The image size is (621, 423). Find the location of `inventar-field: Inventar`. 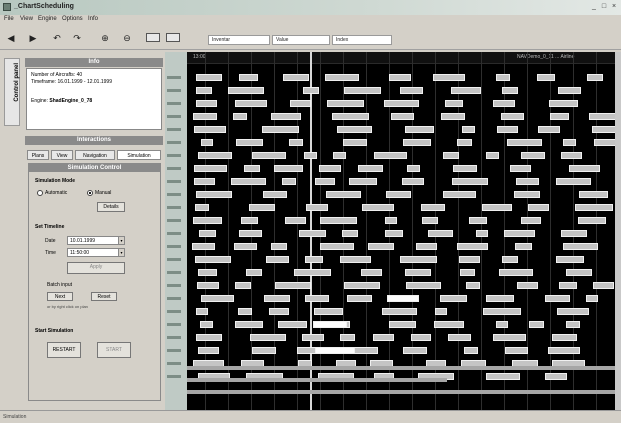

inventar-field: Inventar is located at coordinates (239, 40).